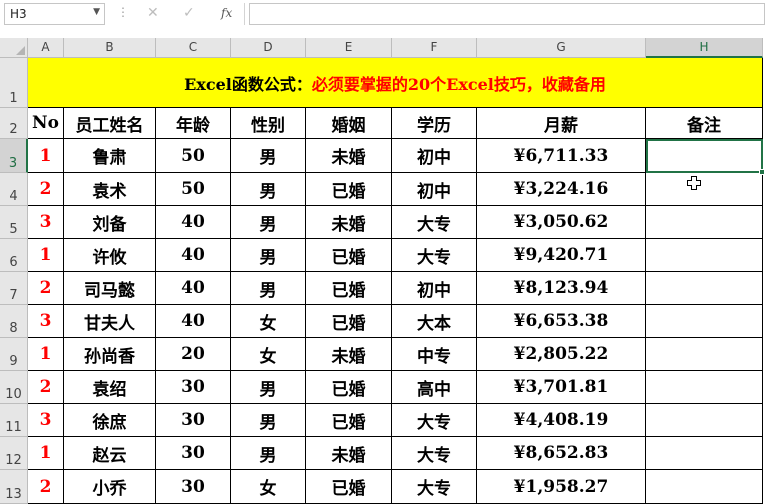 This screenshot has width=769, height=504. What do you see at coordinates (561, 123) in the screenshot?
I see `table-header-cell: 月薪` at bounding box center [561, 123].